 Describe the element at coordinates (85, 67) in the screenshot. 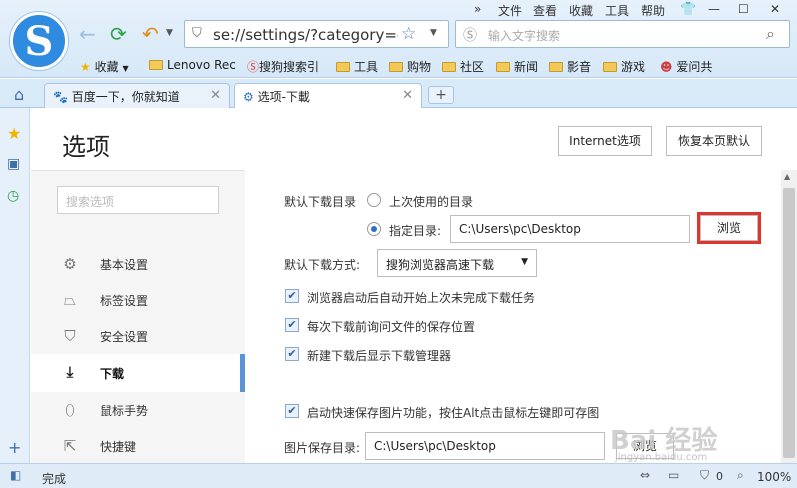

I see `favorites-star-icon: ★` at that location.